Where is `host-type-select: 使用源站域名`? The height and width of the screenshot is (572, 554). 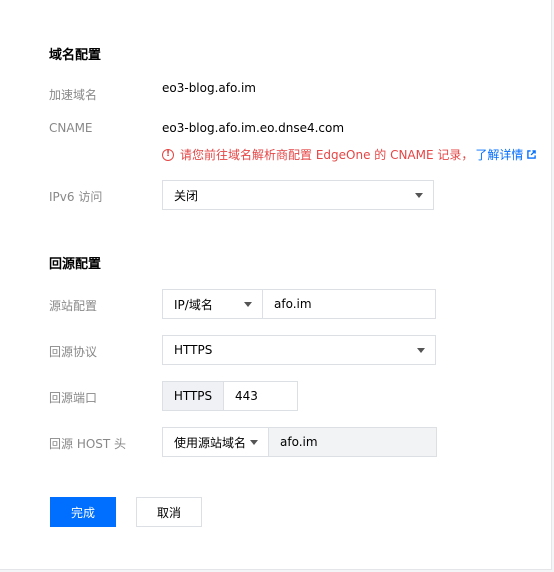 host-type-select: 使用源站域名 is located at coordinates (215, 442).